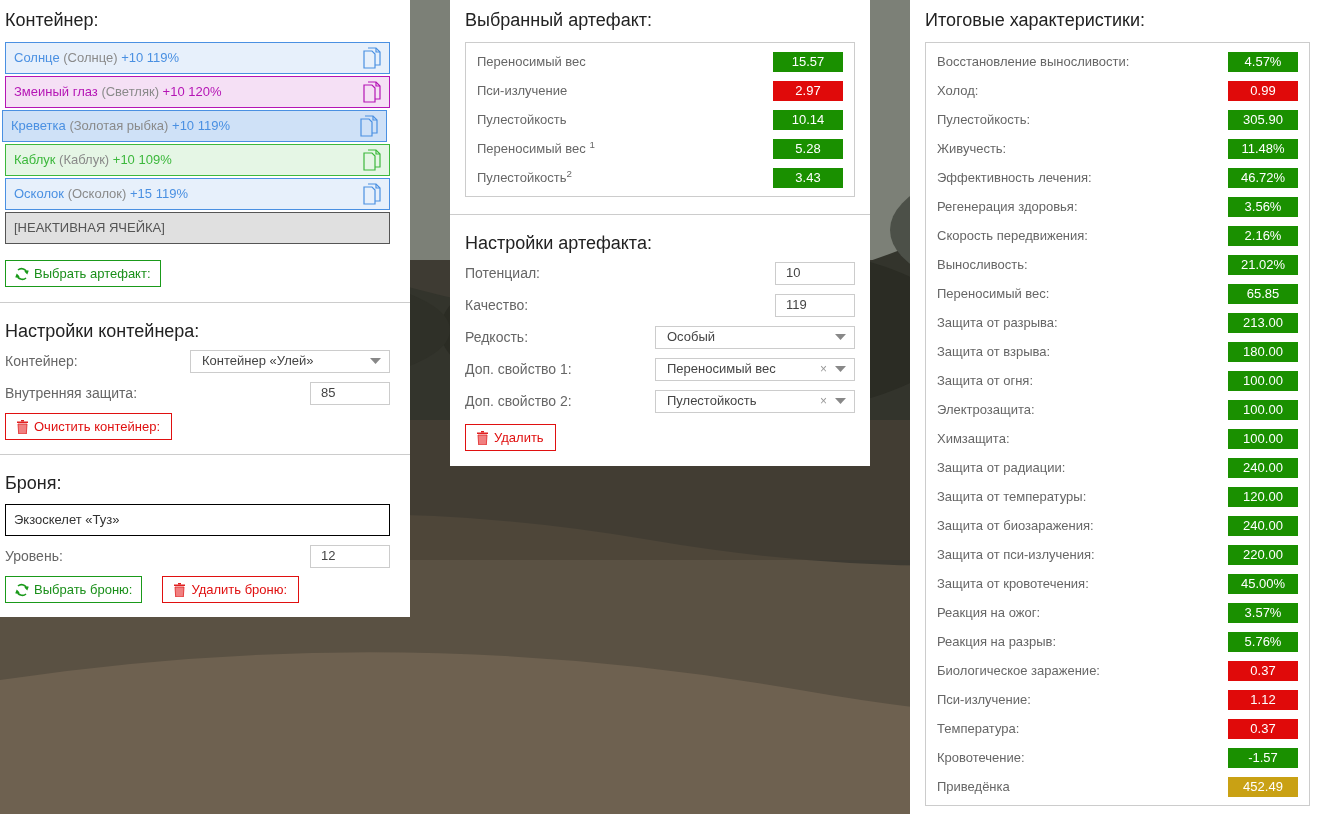  Describe the element at coordinates (988, 612) in the screenshot. I see `stat-label: Реакция на ожог:` at that location.